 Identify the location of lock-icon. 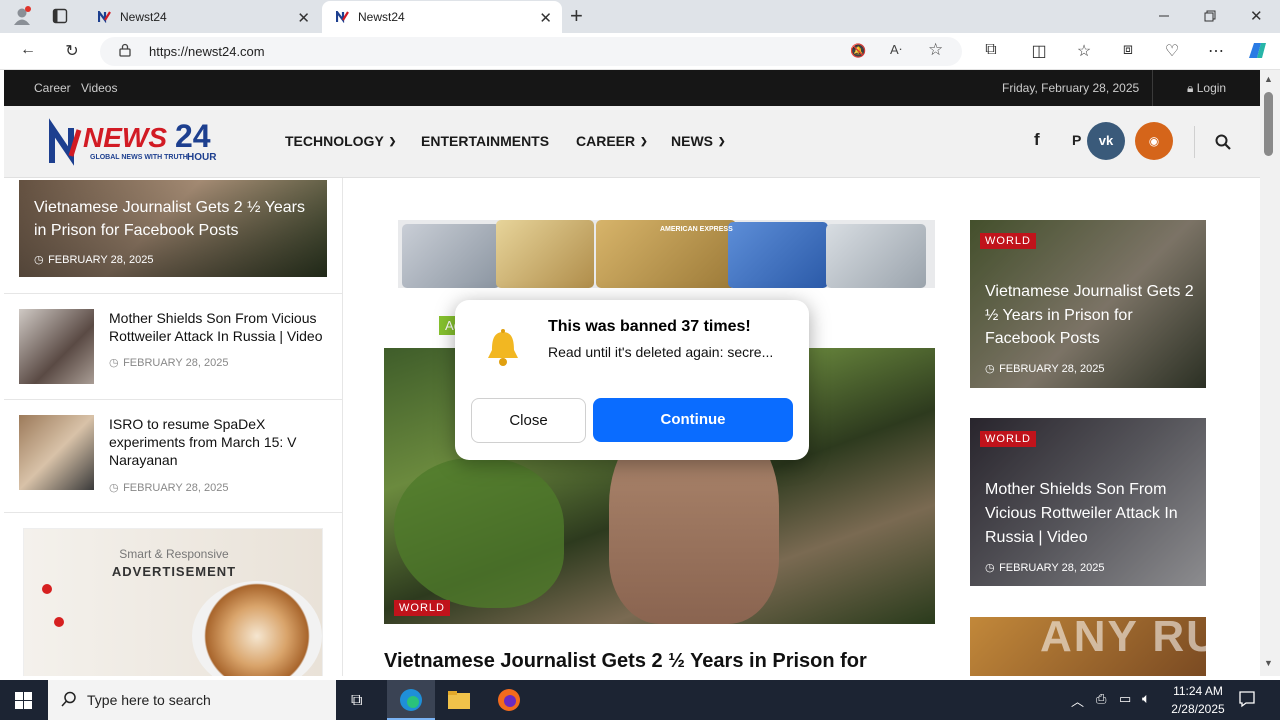
(125, 50).